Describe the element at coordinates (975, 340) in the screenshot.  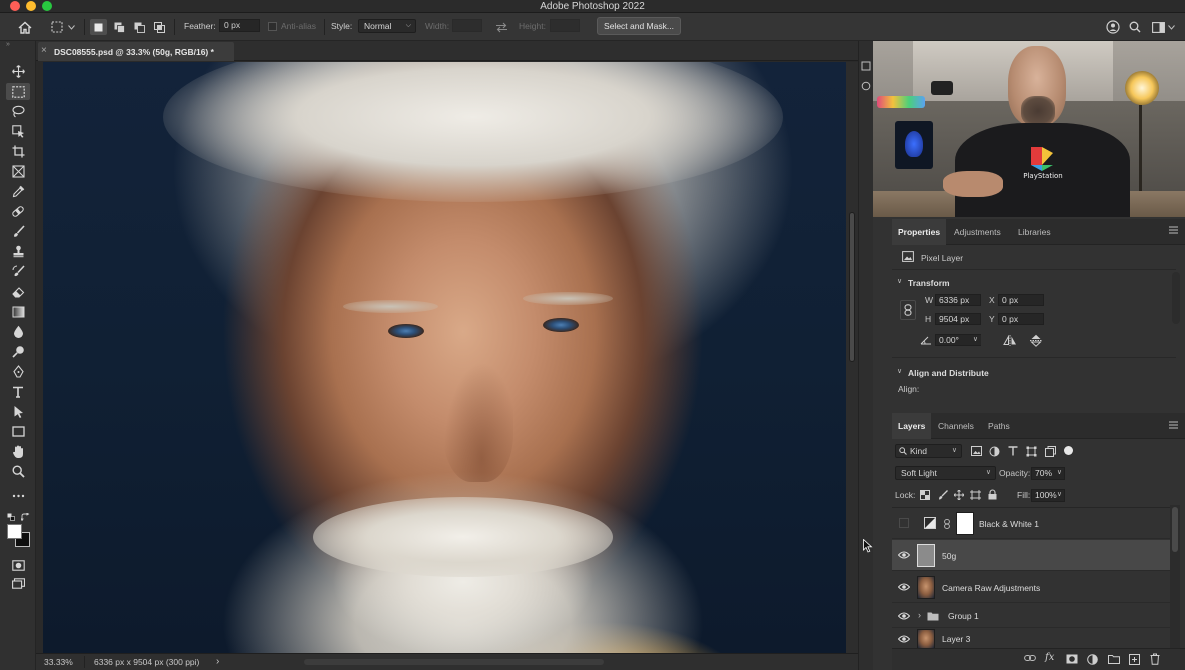
I see `angle-chevron-down-icon: ∨` at that location.